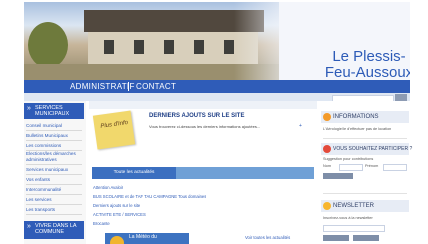 The width and height of the screenshot is (428, 244). I want to click on news-item: Brocante, so click(101, 223).